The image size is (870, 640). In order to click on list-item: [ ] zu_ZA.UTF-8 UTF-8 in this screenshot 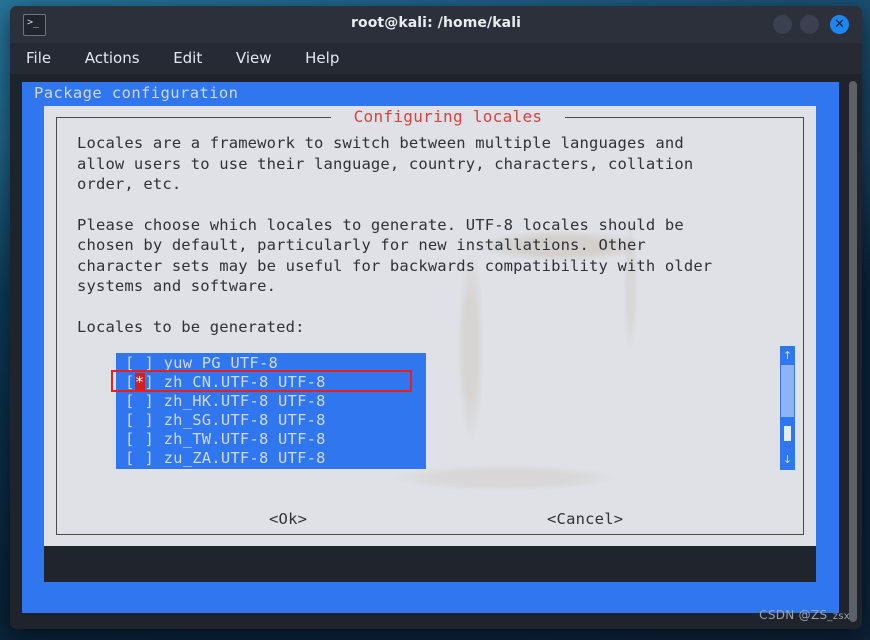, I will do `click(271, 458)`.